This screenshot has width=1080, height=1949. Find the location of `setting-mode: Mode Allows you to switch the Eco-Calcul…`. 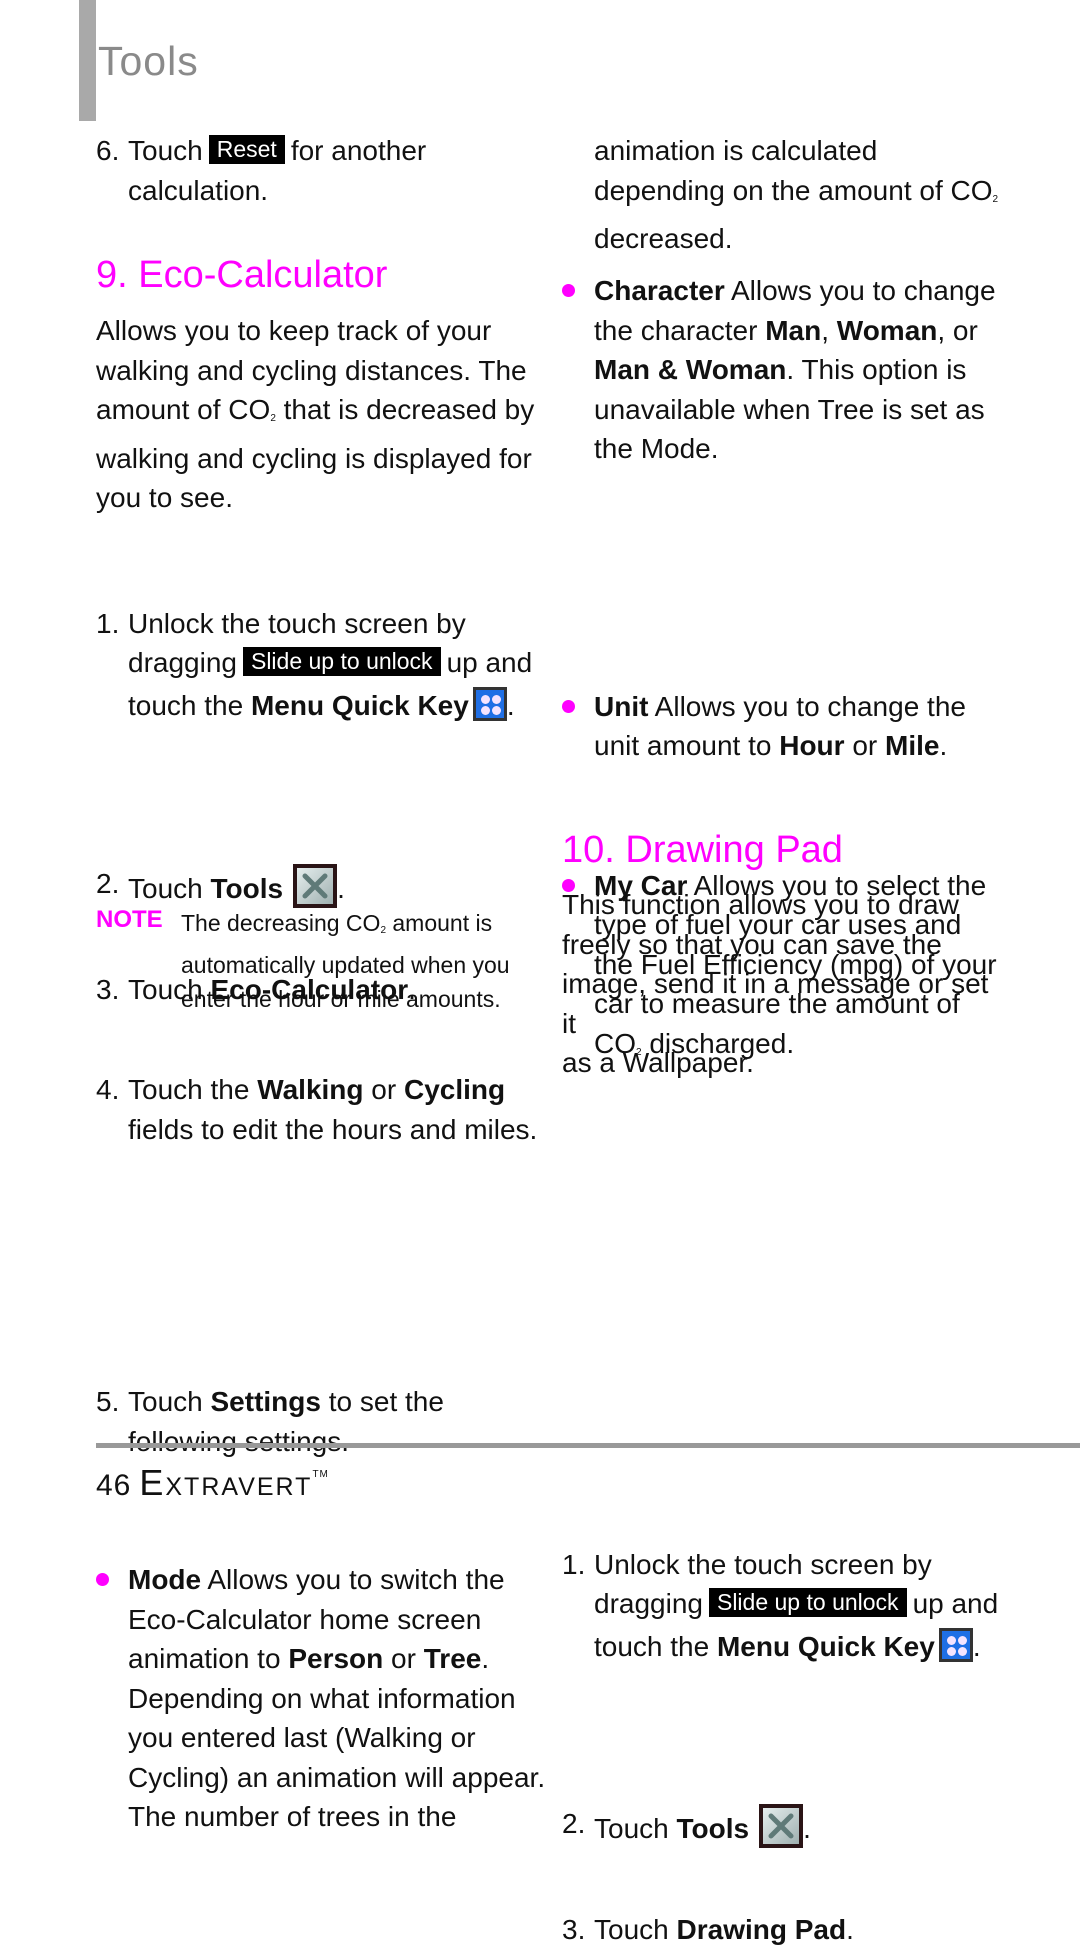

setting-mode: Mode Allows you to switch the Eco-Calcul… is located at coordinates (332, 1698).